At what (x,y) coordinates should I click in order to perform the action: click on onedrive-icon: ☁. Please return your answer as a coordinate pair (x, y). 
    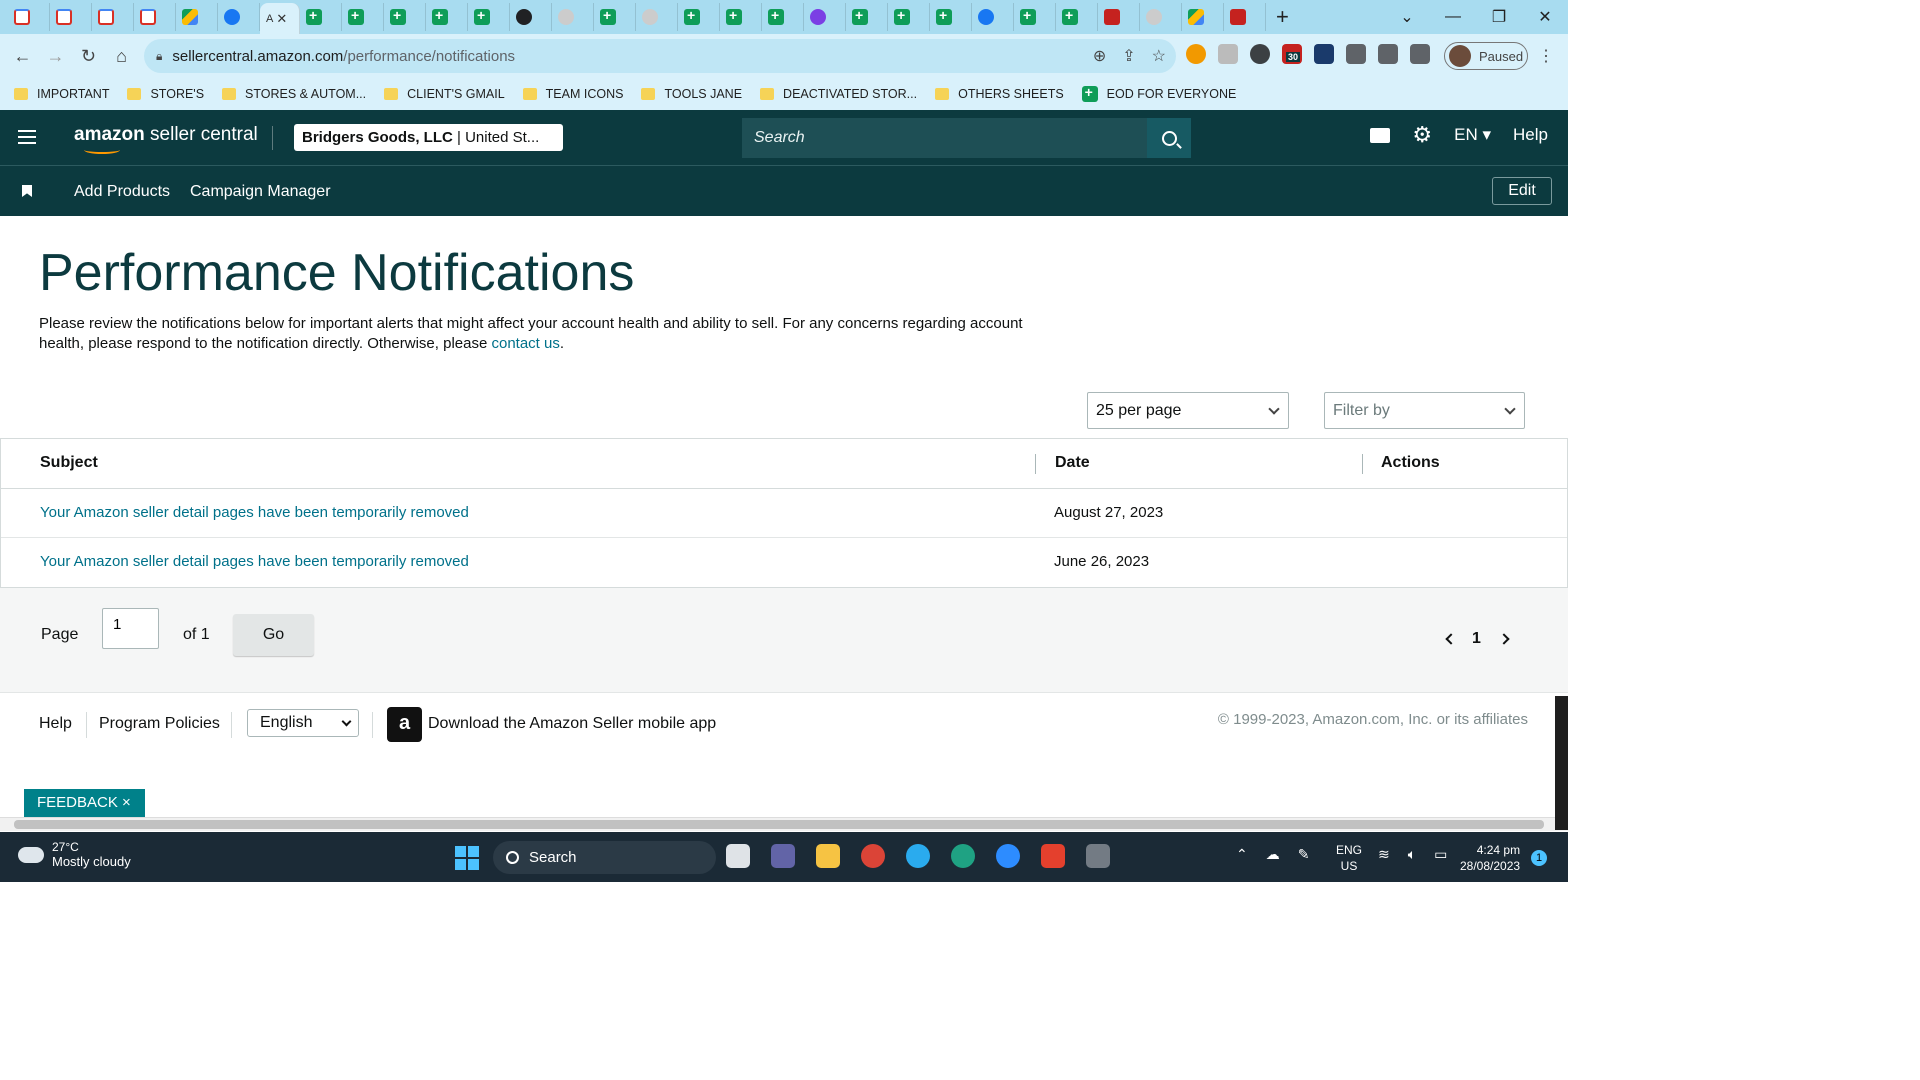
    Looking at the image, I should click on (1273, 854).